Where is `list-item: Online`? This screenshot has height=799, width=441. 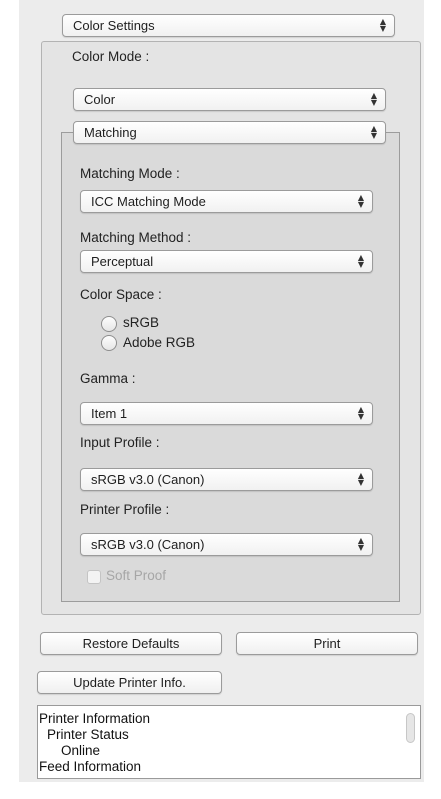
list-item: Online is located at coordinates (81, 750).